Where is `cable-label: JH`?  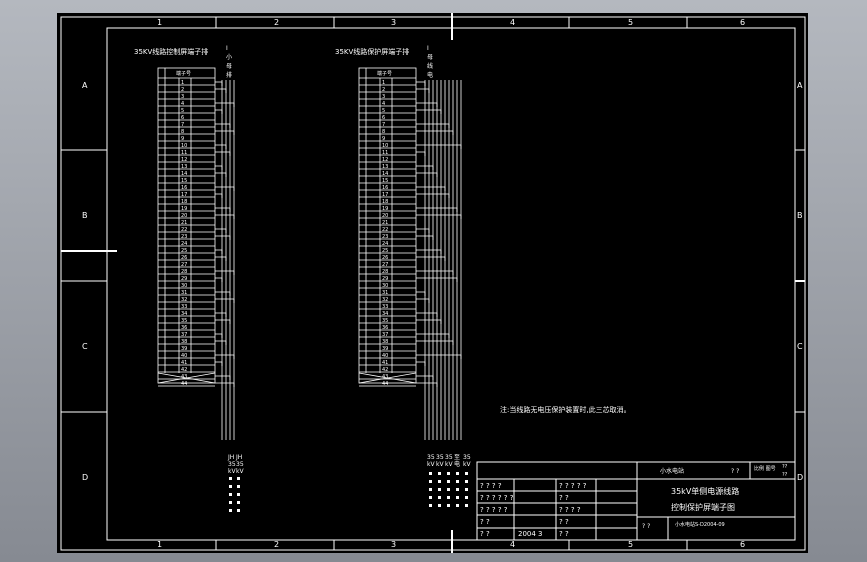
cable-label: JH is located at coordinates (230, 457).